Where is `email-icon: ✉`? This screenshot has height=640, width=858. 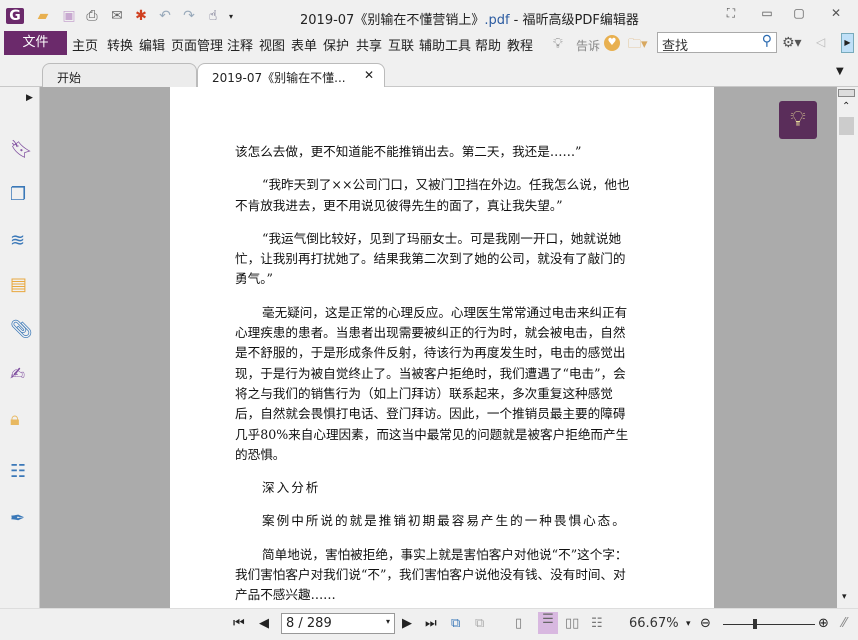 email-icon: ✉ is located at coordinates (117, 16).